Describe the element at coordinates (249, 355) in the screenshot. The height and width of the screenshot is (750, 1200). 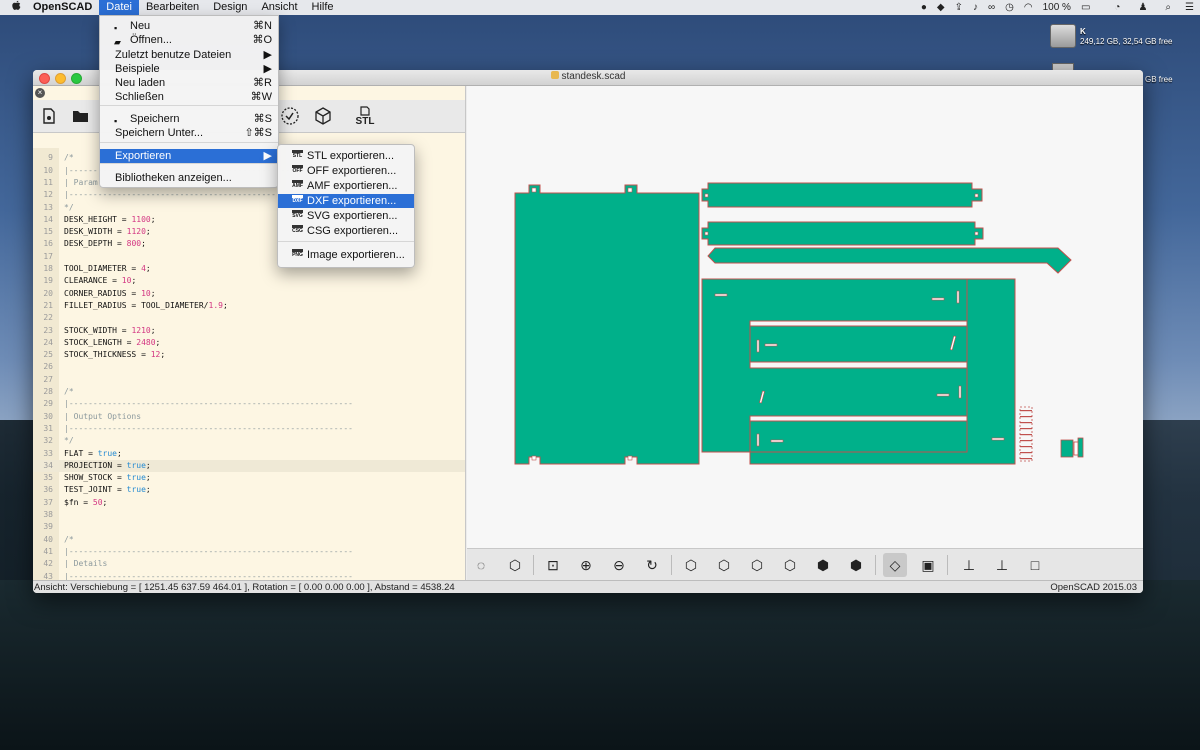
I see `code-line: 25 STOCK_THICKNESS = 12;` at that location.